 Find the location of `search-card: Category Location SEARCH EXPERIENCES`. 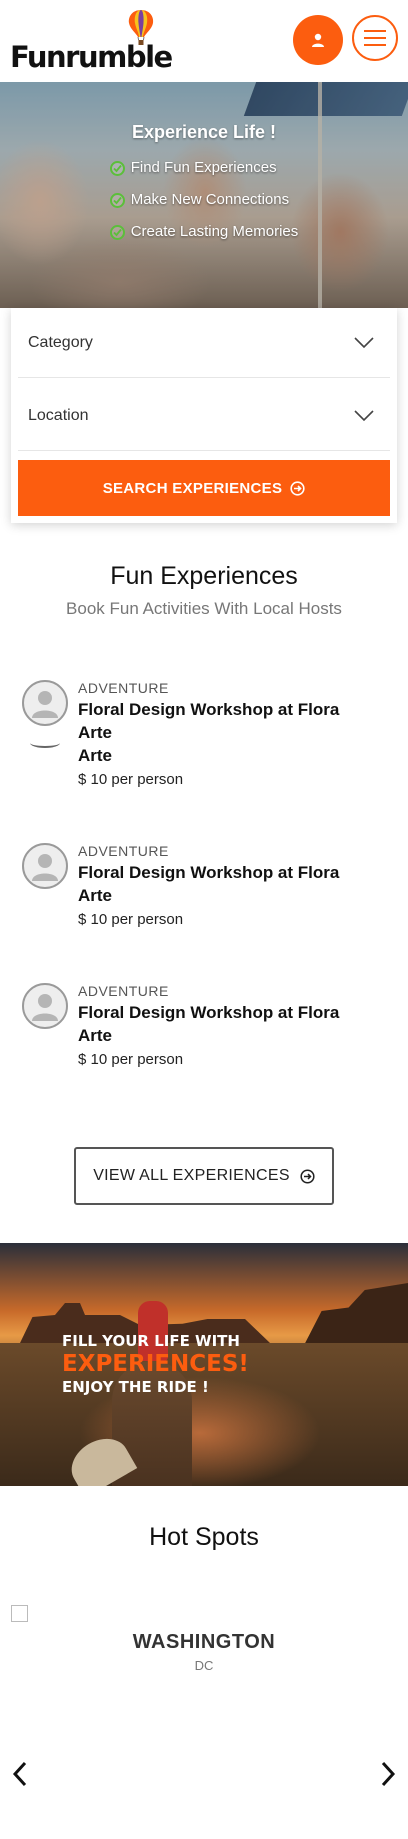

search-card: Category Location SEARCH EXPERIENCES is located at coordinates (204, 415).